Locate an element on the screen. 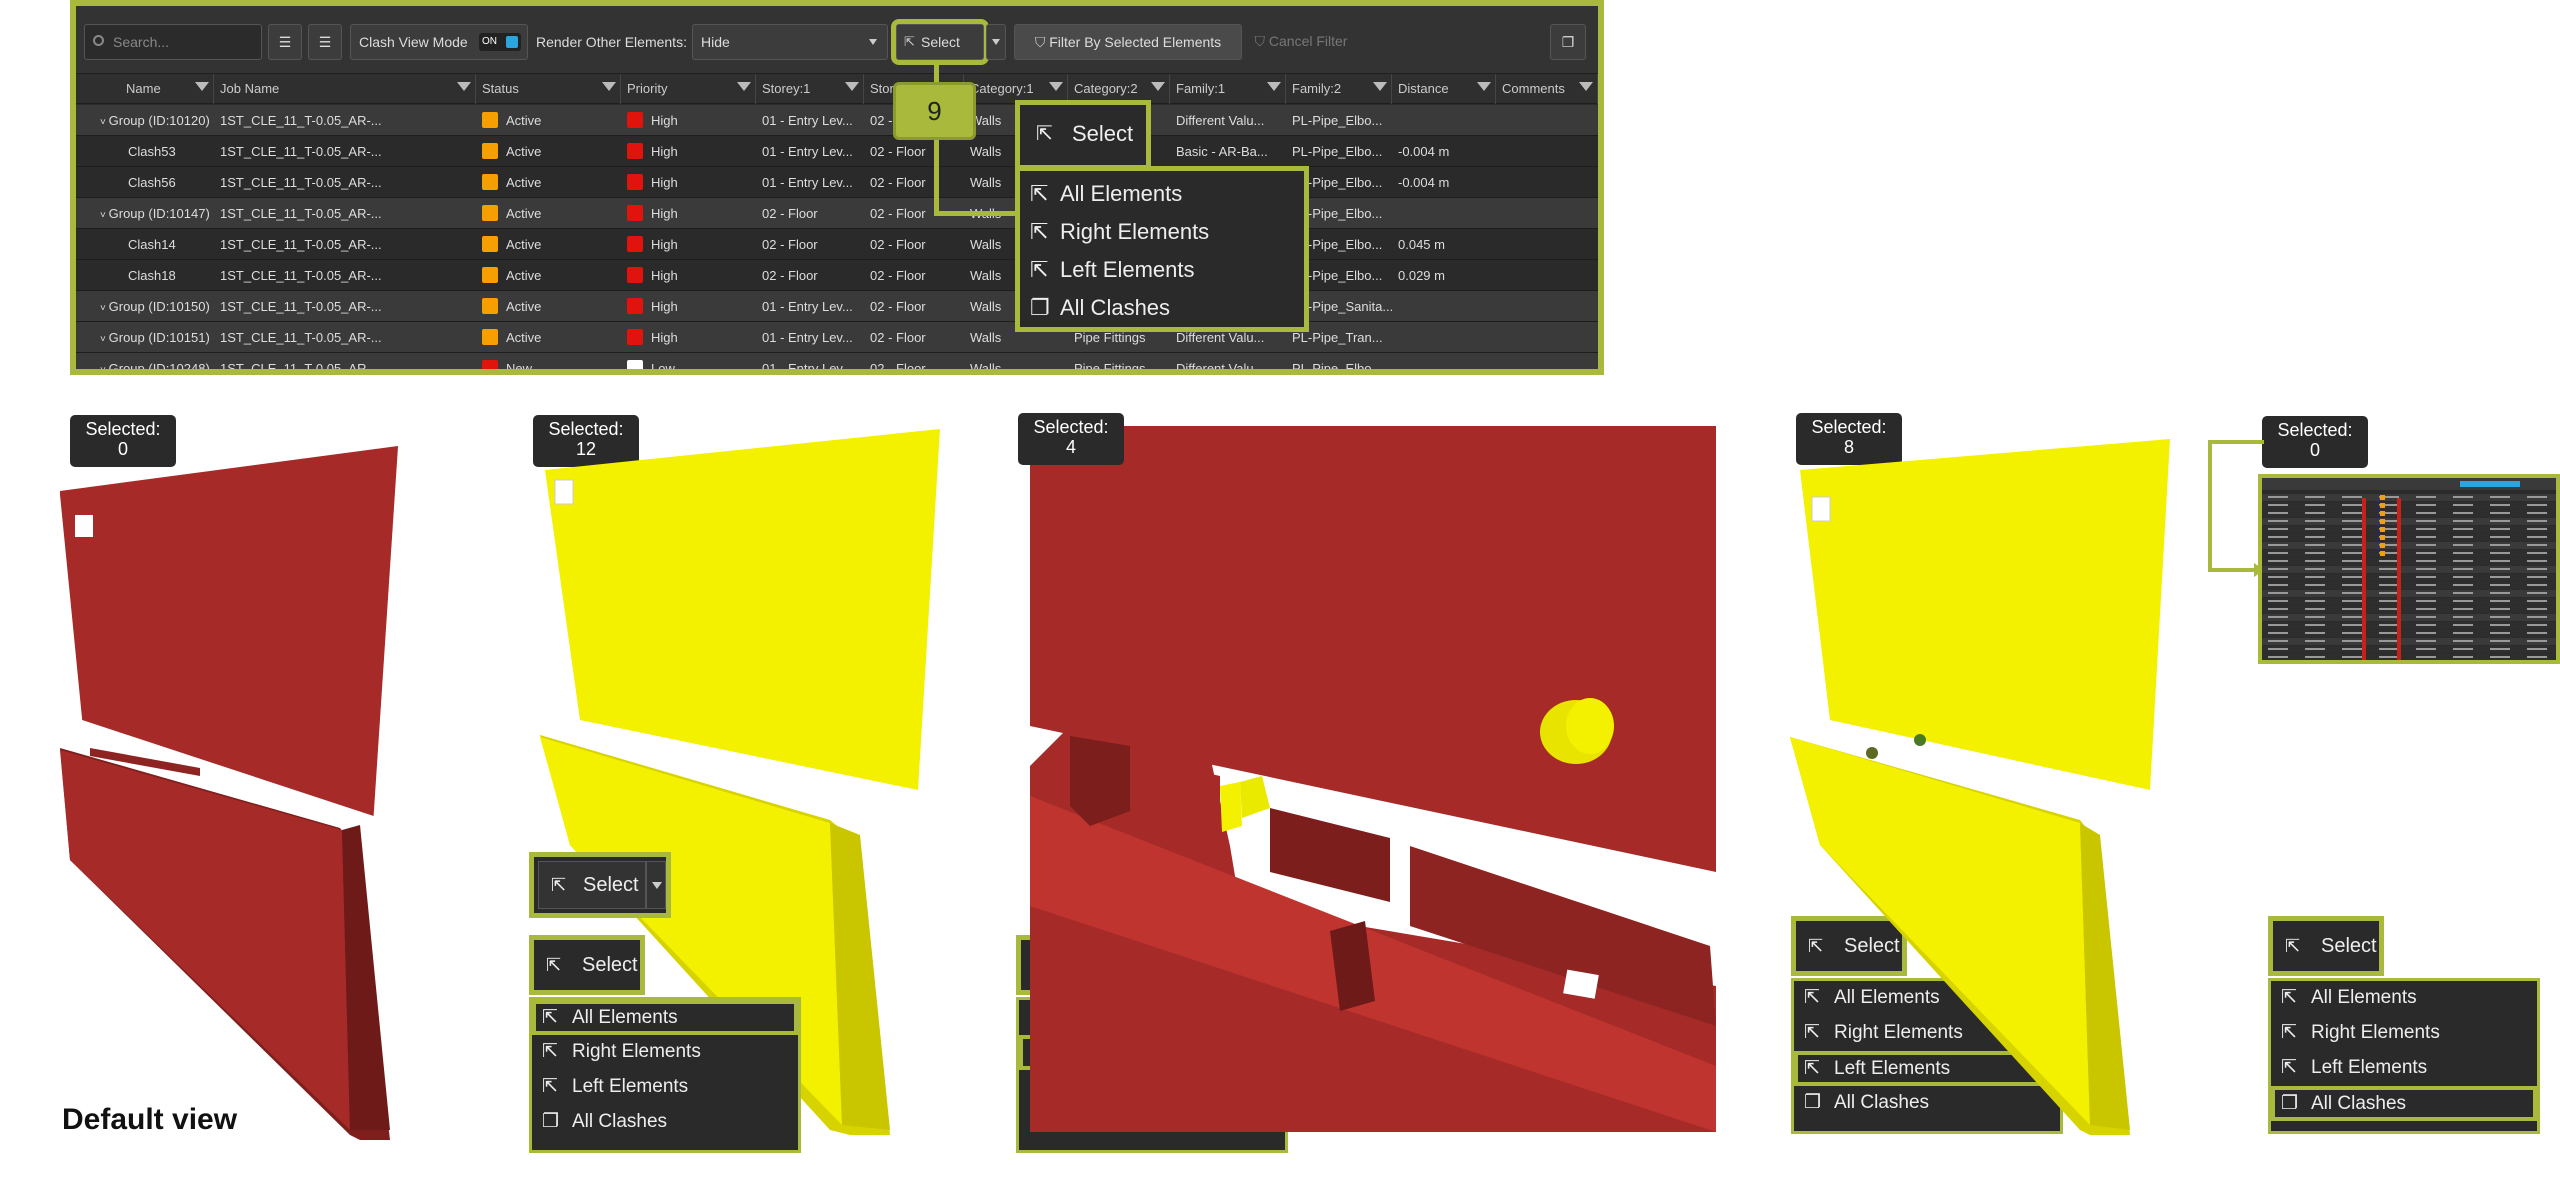 Image resolution: width=2560 pixels, height=1195 pixels. window-toggle-button: ❐ is located at coordinates (1568, 42).